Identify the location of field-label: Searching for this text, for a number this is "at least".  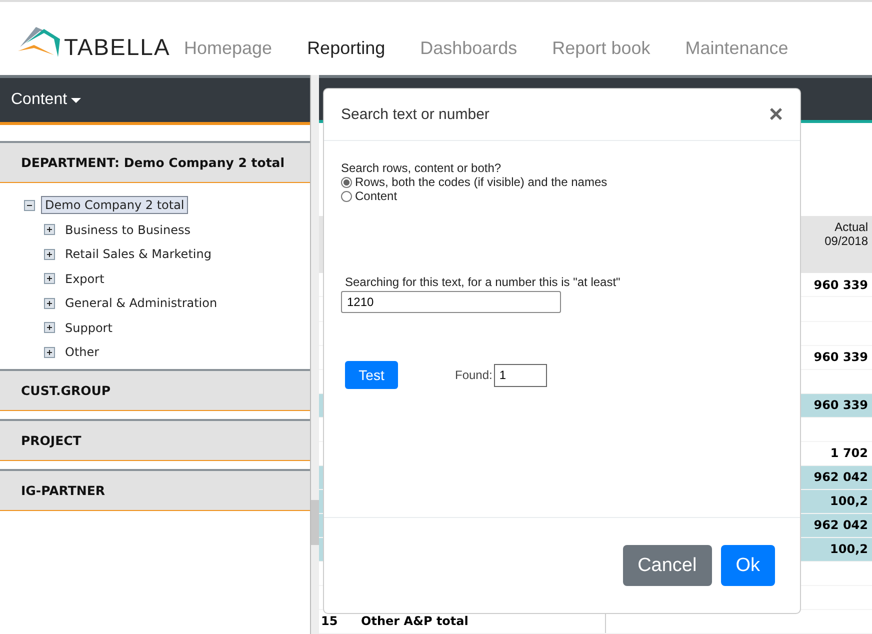
(483, 282).